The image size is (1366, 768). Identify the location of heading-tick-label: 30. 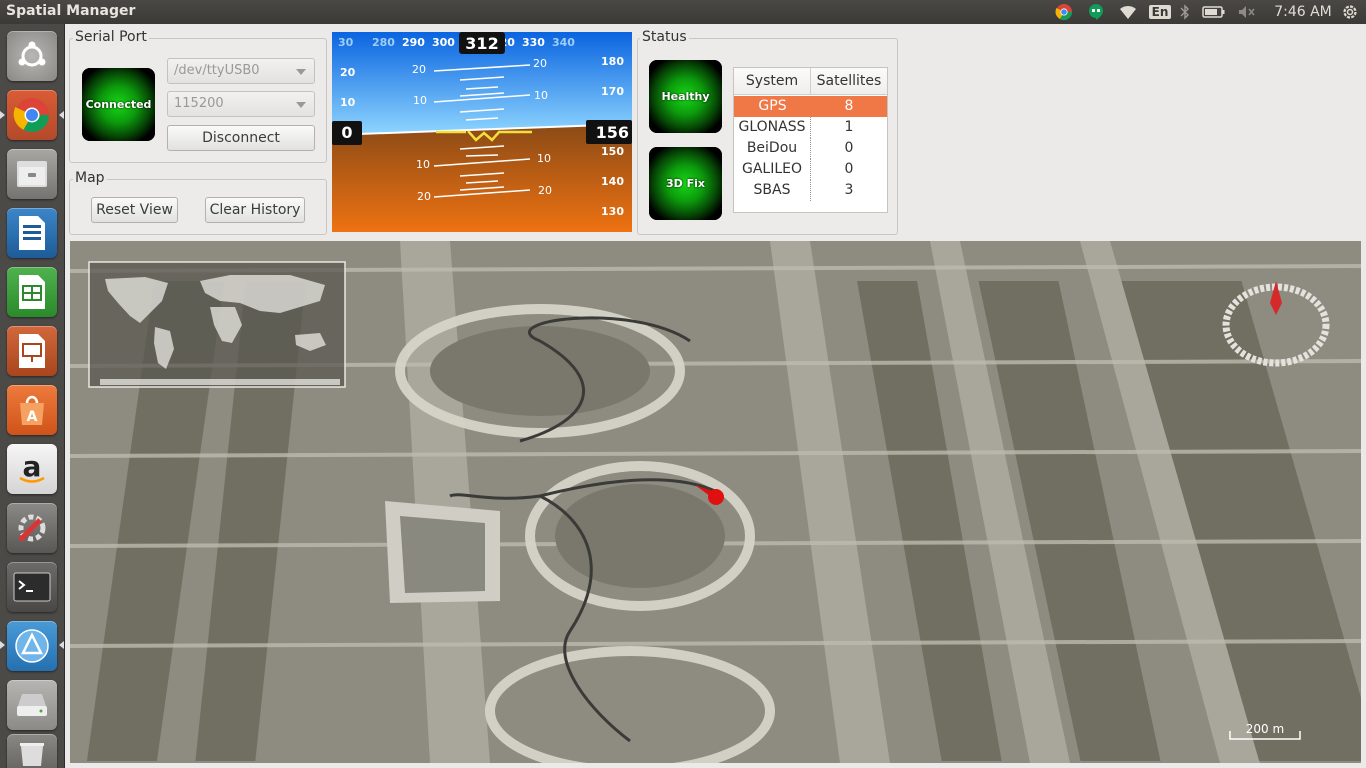
(346, 42).